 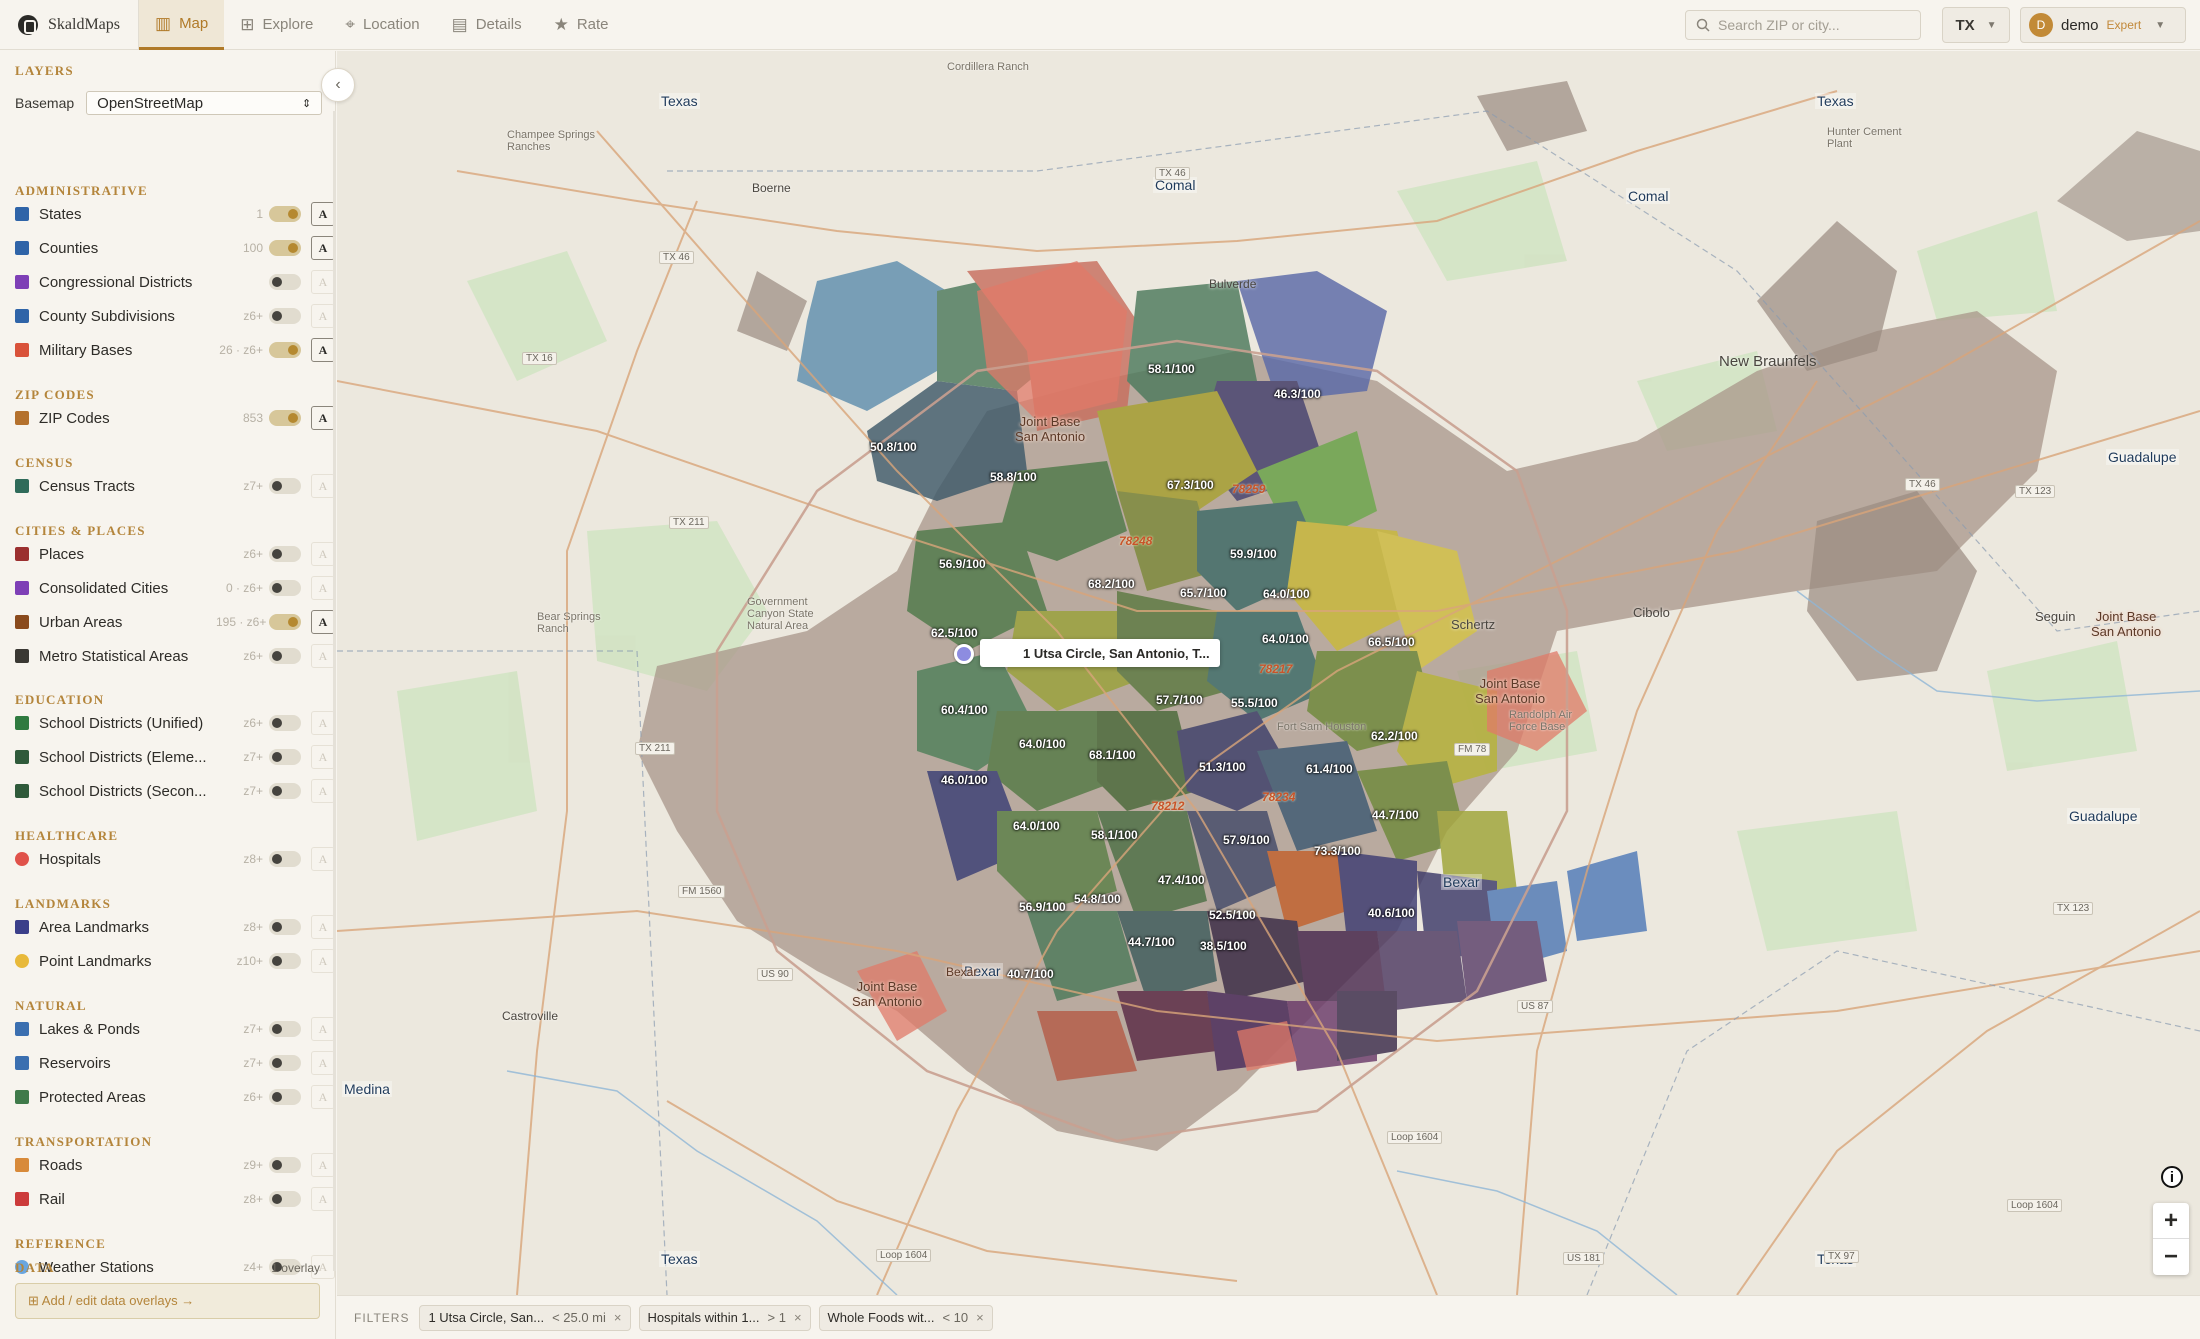 What do you see at coordinates (525, 1317) in the screenshot?
I see `filter-chip: 1 Utsa Circle, San... < 25.0 mi ×` at bounding box center [525, 1317].